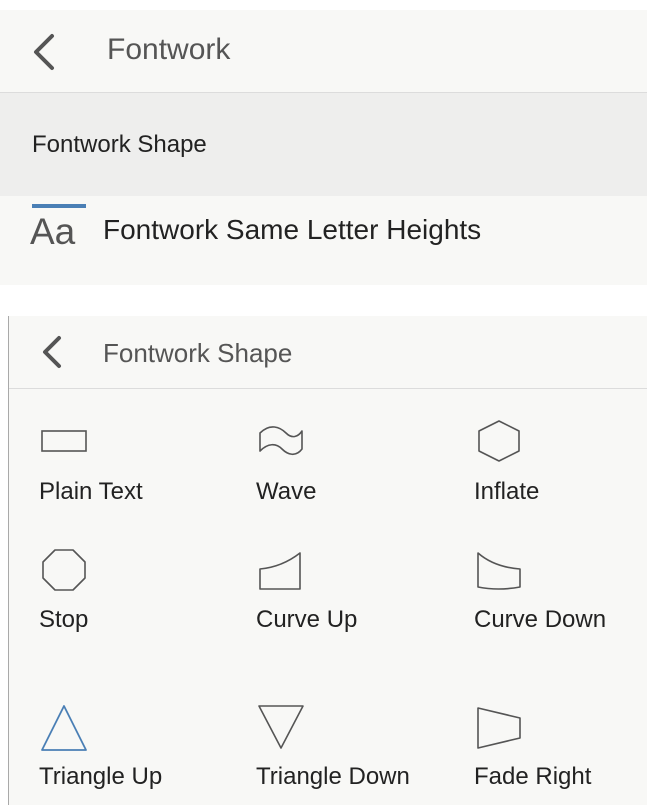  What do you see at coordinates (59, 206) in the screenshot?
I see `overline-bar` at bounding box center [59, 206].